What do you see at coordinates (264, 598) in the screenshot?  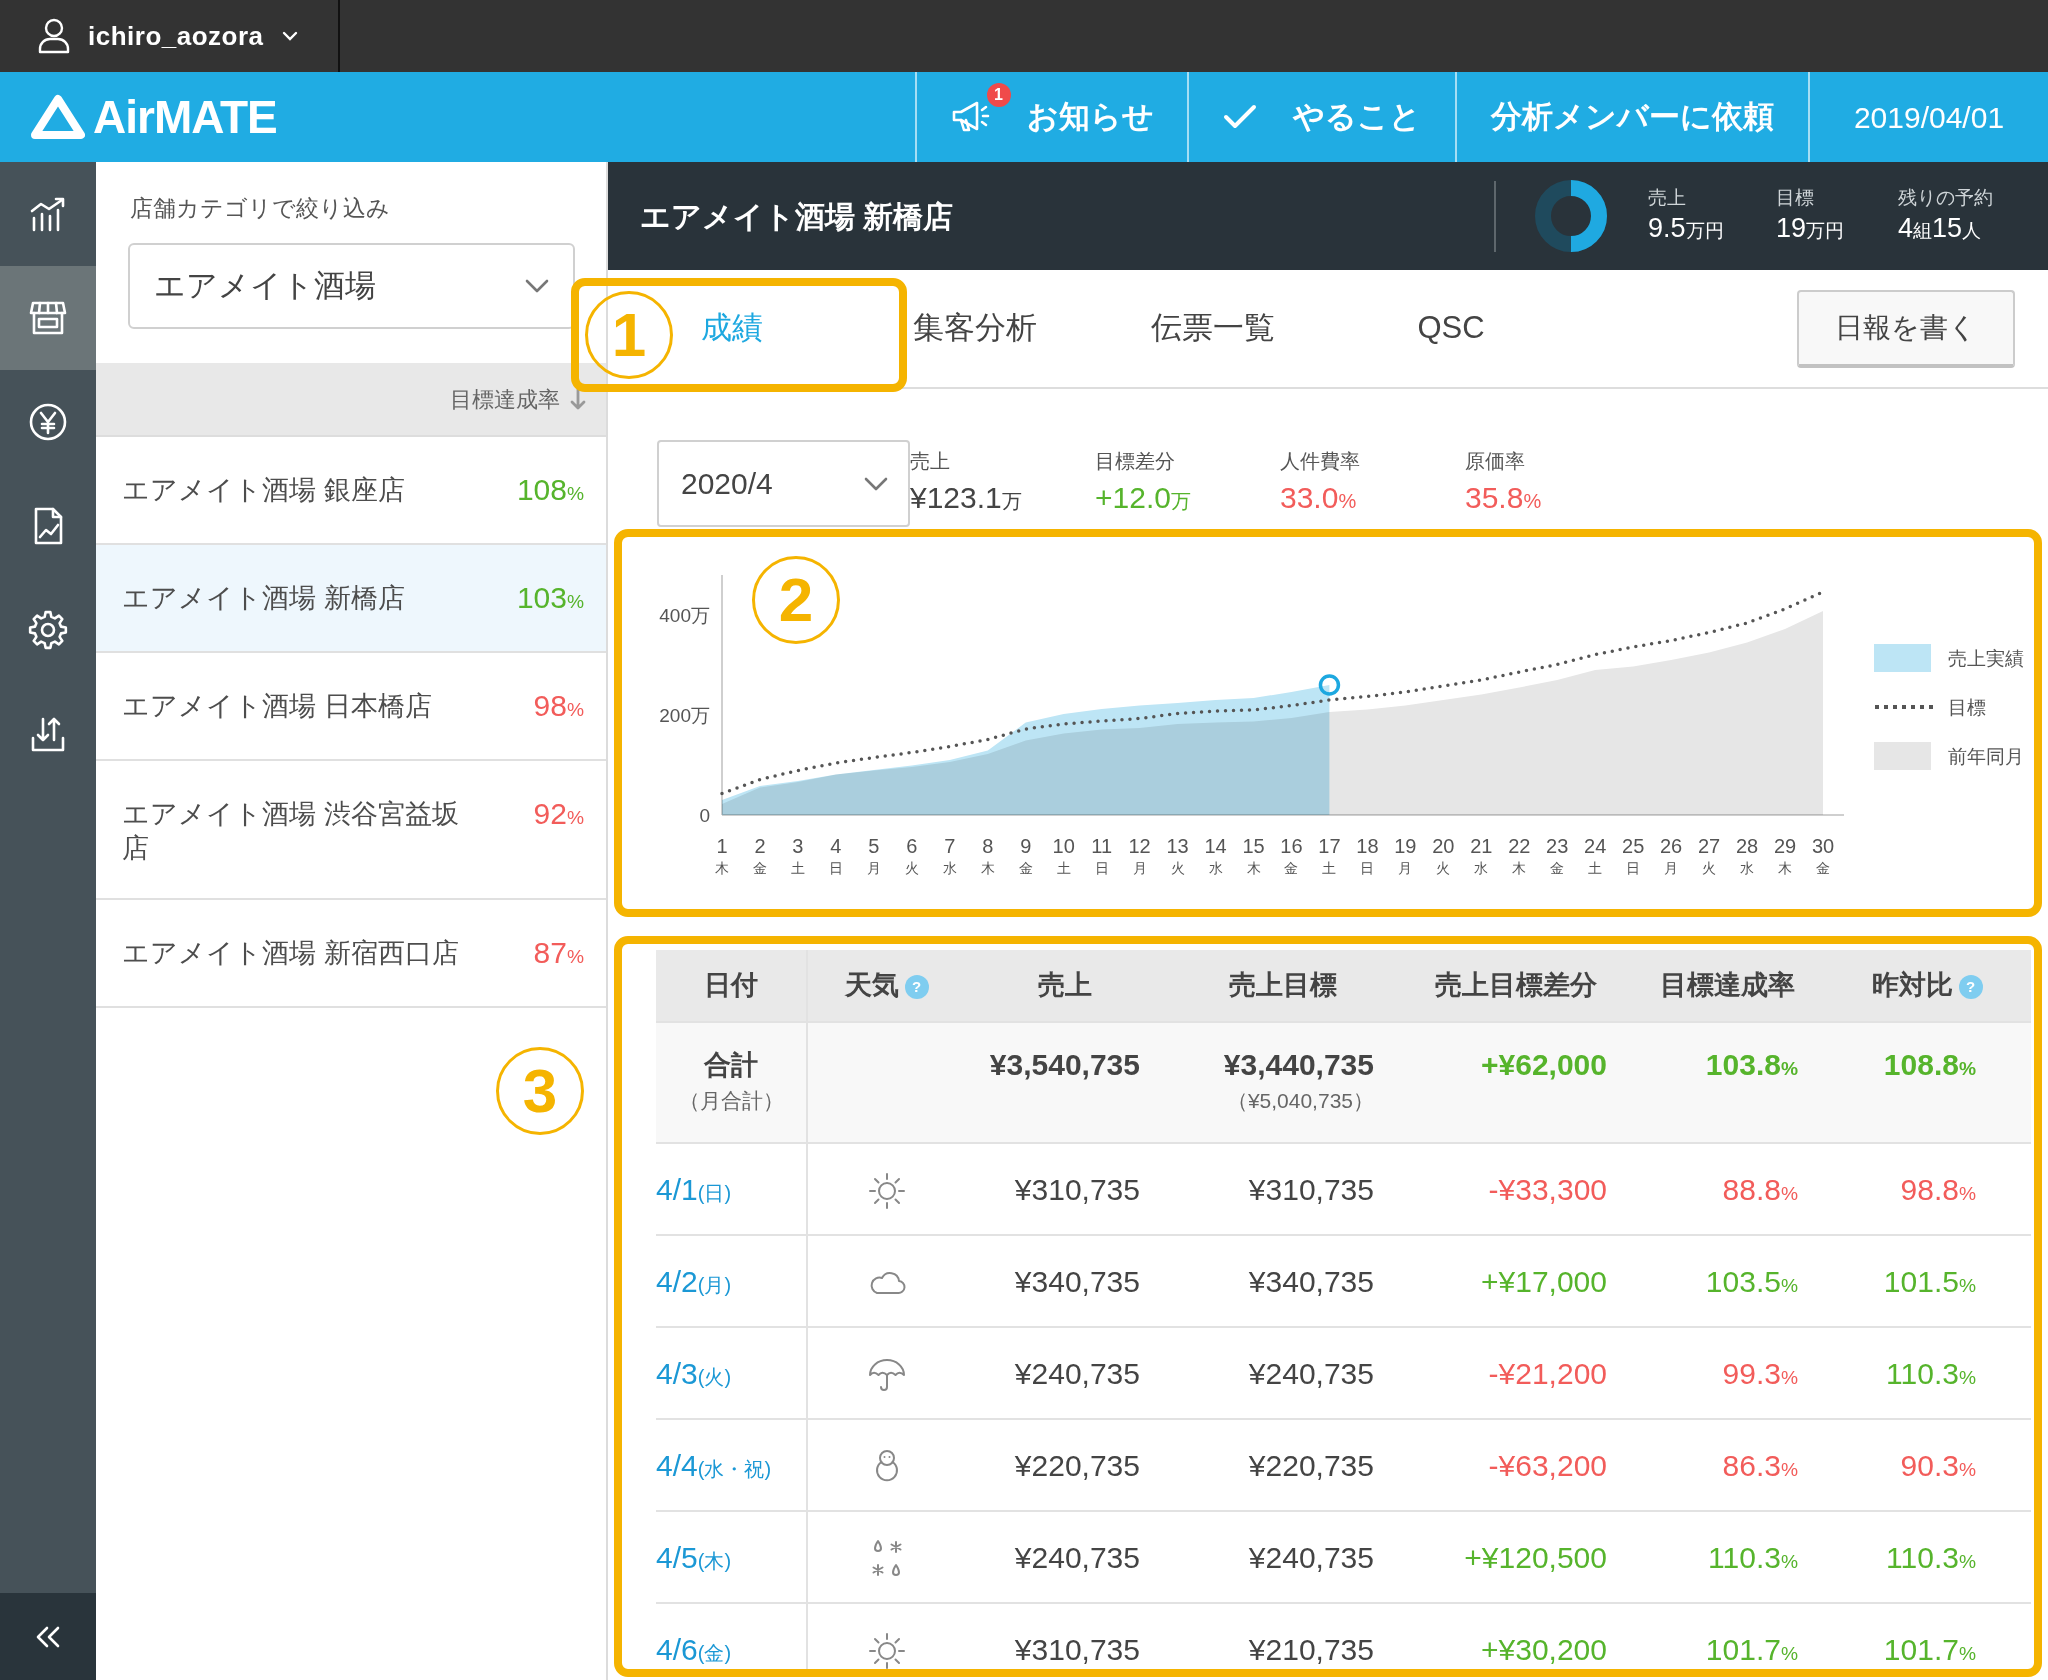 I see `store-name: エアメイト酒場 新橋店` at bounding box center [264, 598].